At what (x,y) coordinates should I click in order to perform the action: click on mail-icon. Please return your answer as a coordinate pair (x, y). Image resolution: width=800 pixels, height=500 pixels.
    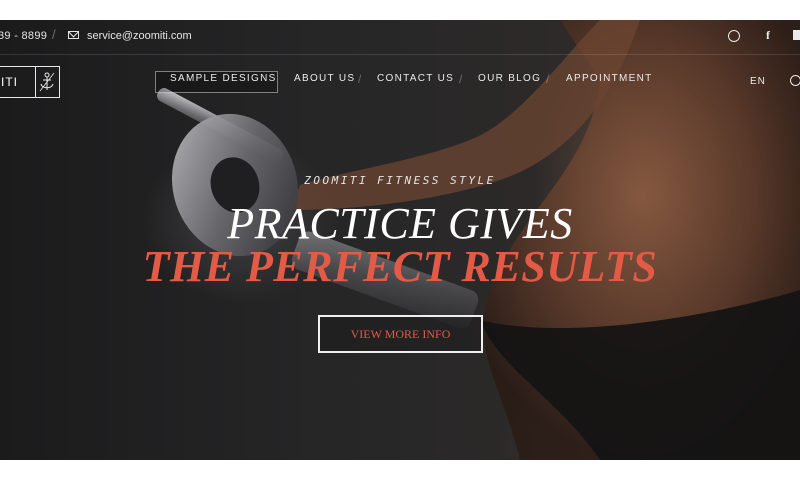
    Looking at the image, I should click on (73, 35).